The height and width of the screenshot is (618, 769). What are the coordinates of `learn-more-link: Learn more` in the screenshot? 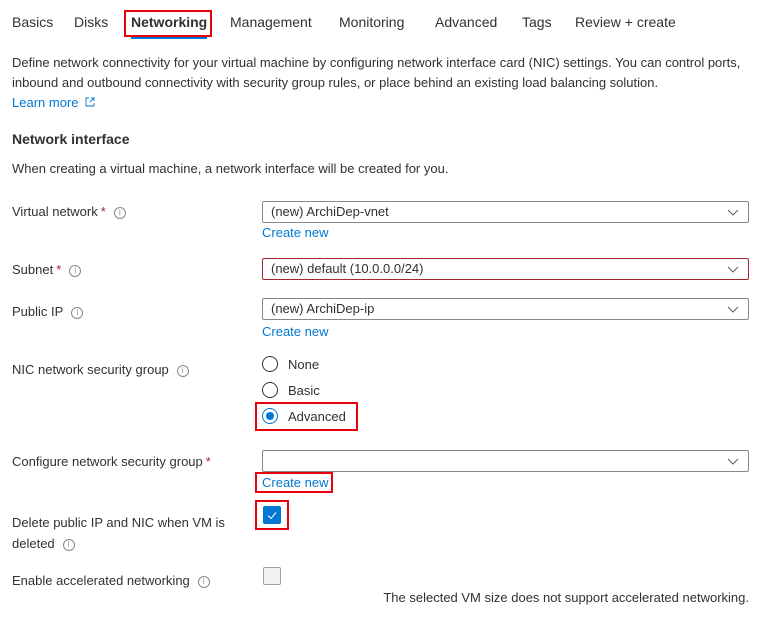 It's located at (53, 102).